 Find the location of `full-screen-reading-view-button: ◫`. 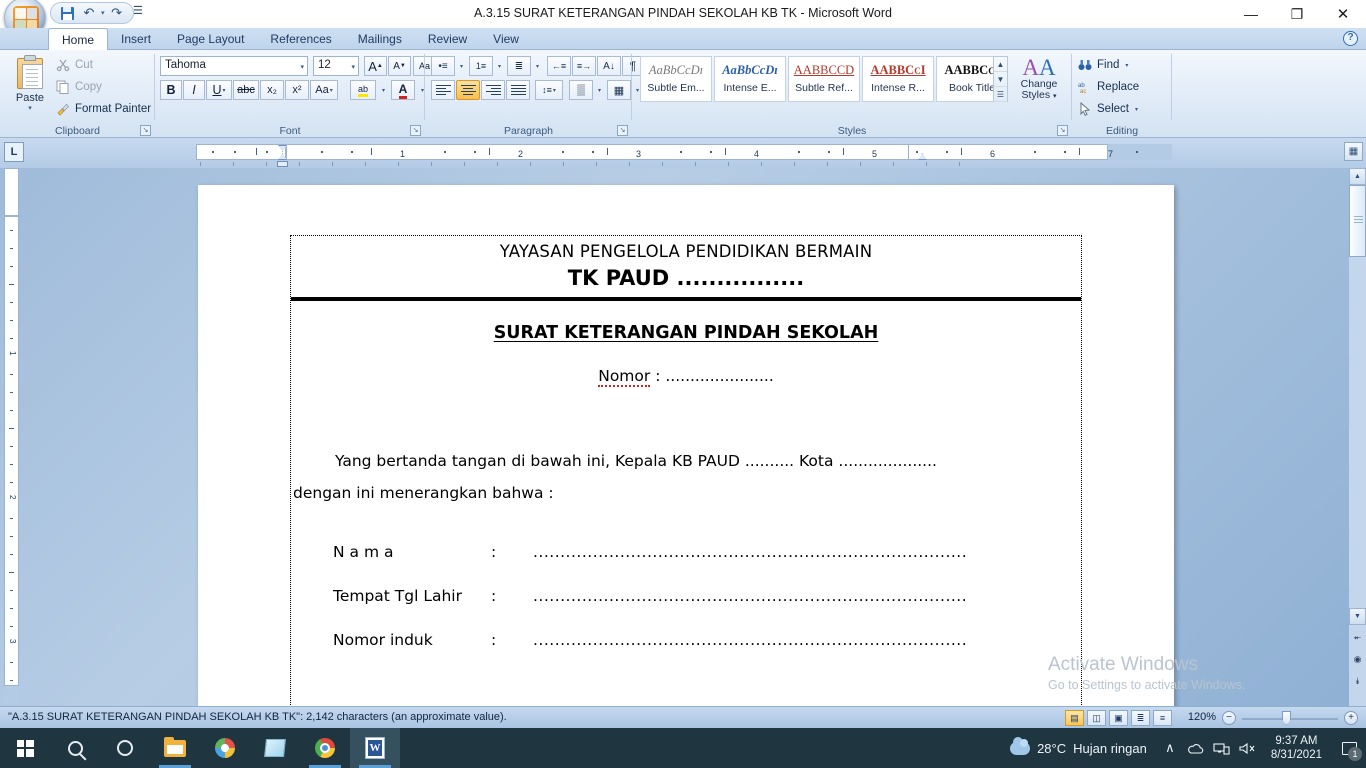

full-screen-reading-view-button: ◫ is located at coordinates (1096, 718).